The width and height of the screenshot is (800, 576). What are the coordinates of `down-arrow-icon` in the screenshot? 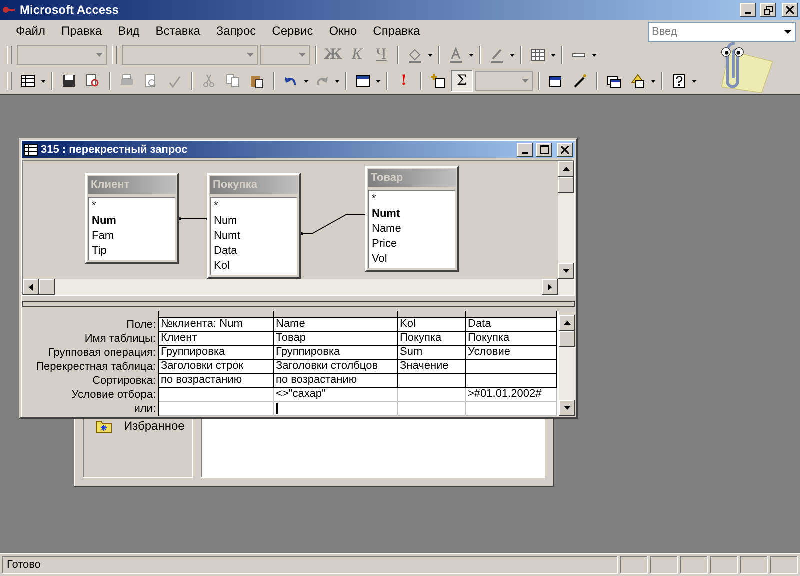 It's located at (566, 271).